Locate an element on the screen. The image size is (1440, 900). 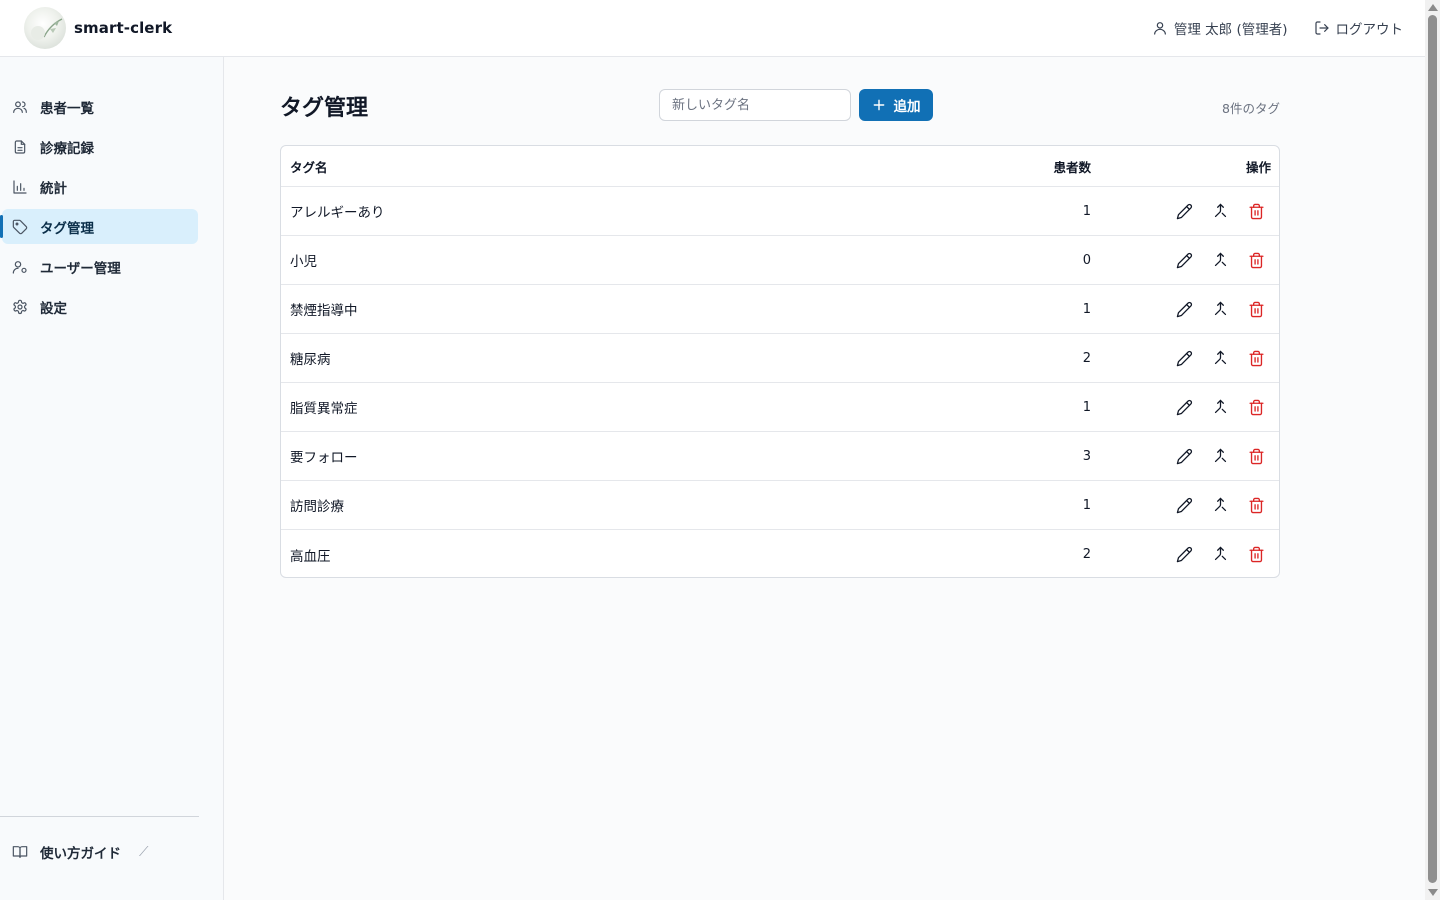
tag-name: 小児 is located at coordinates (303, 262).